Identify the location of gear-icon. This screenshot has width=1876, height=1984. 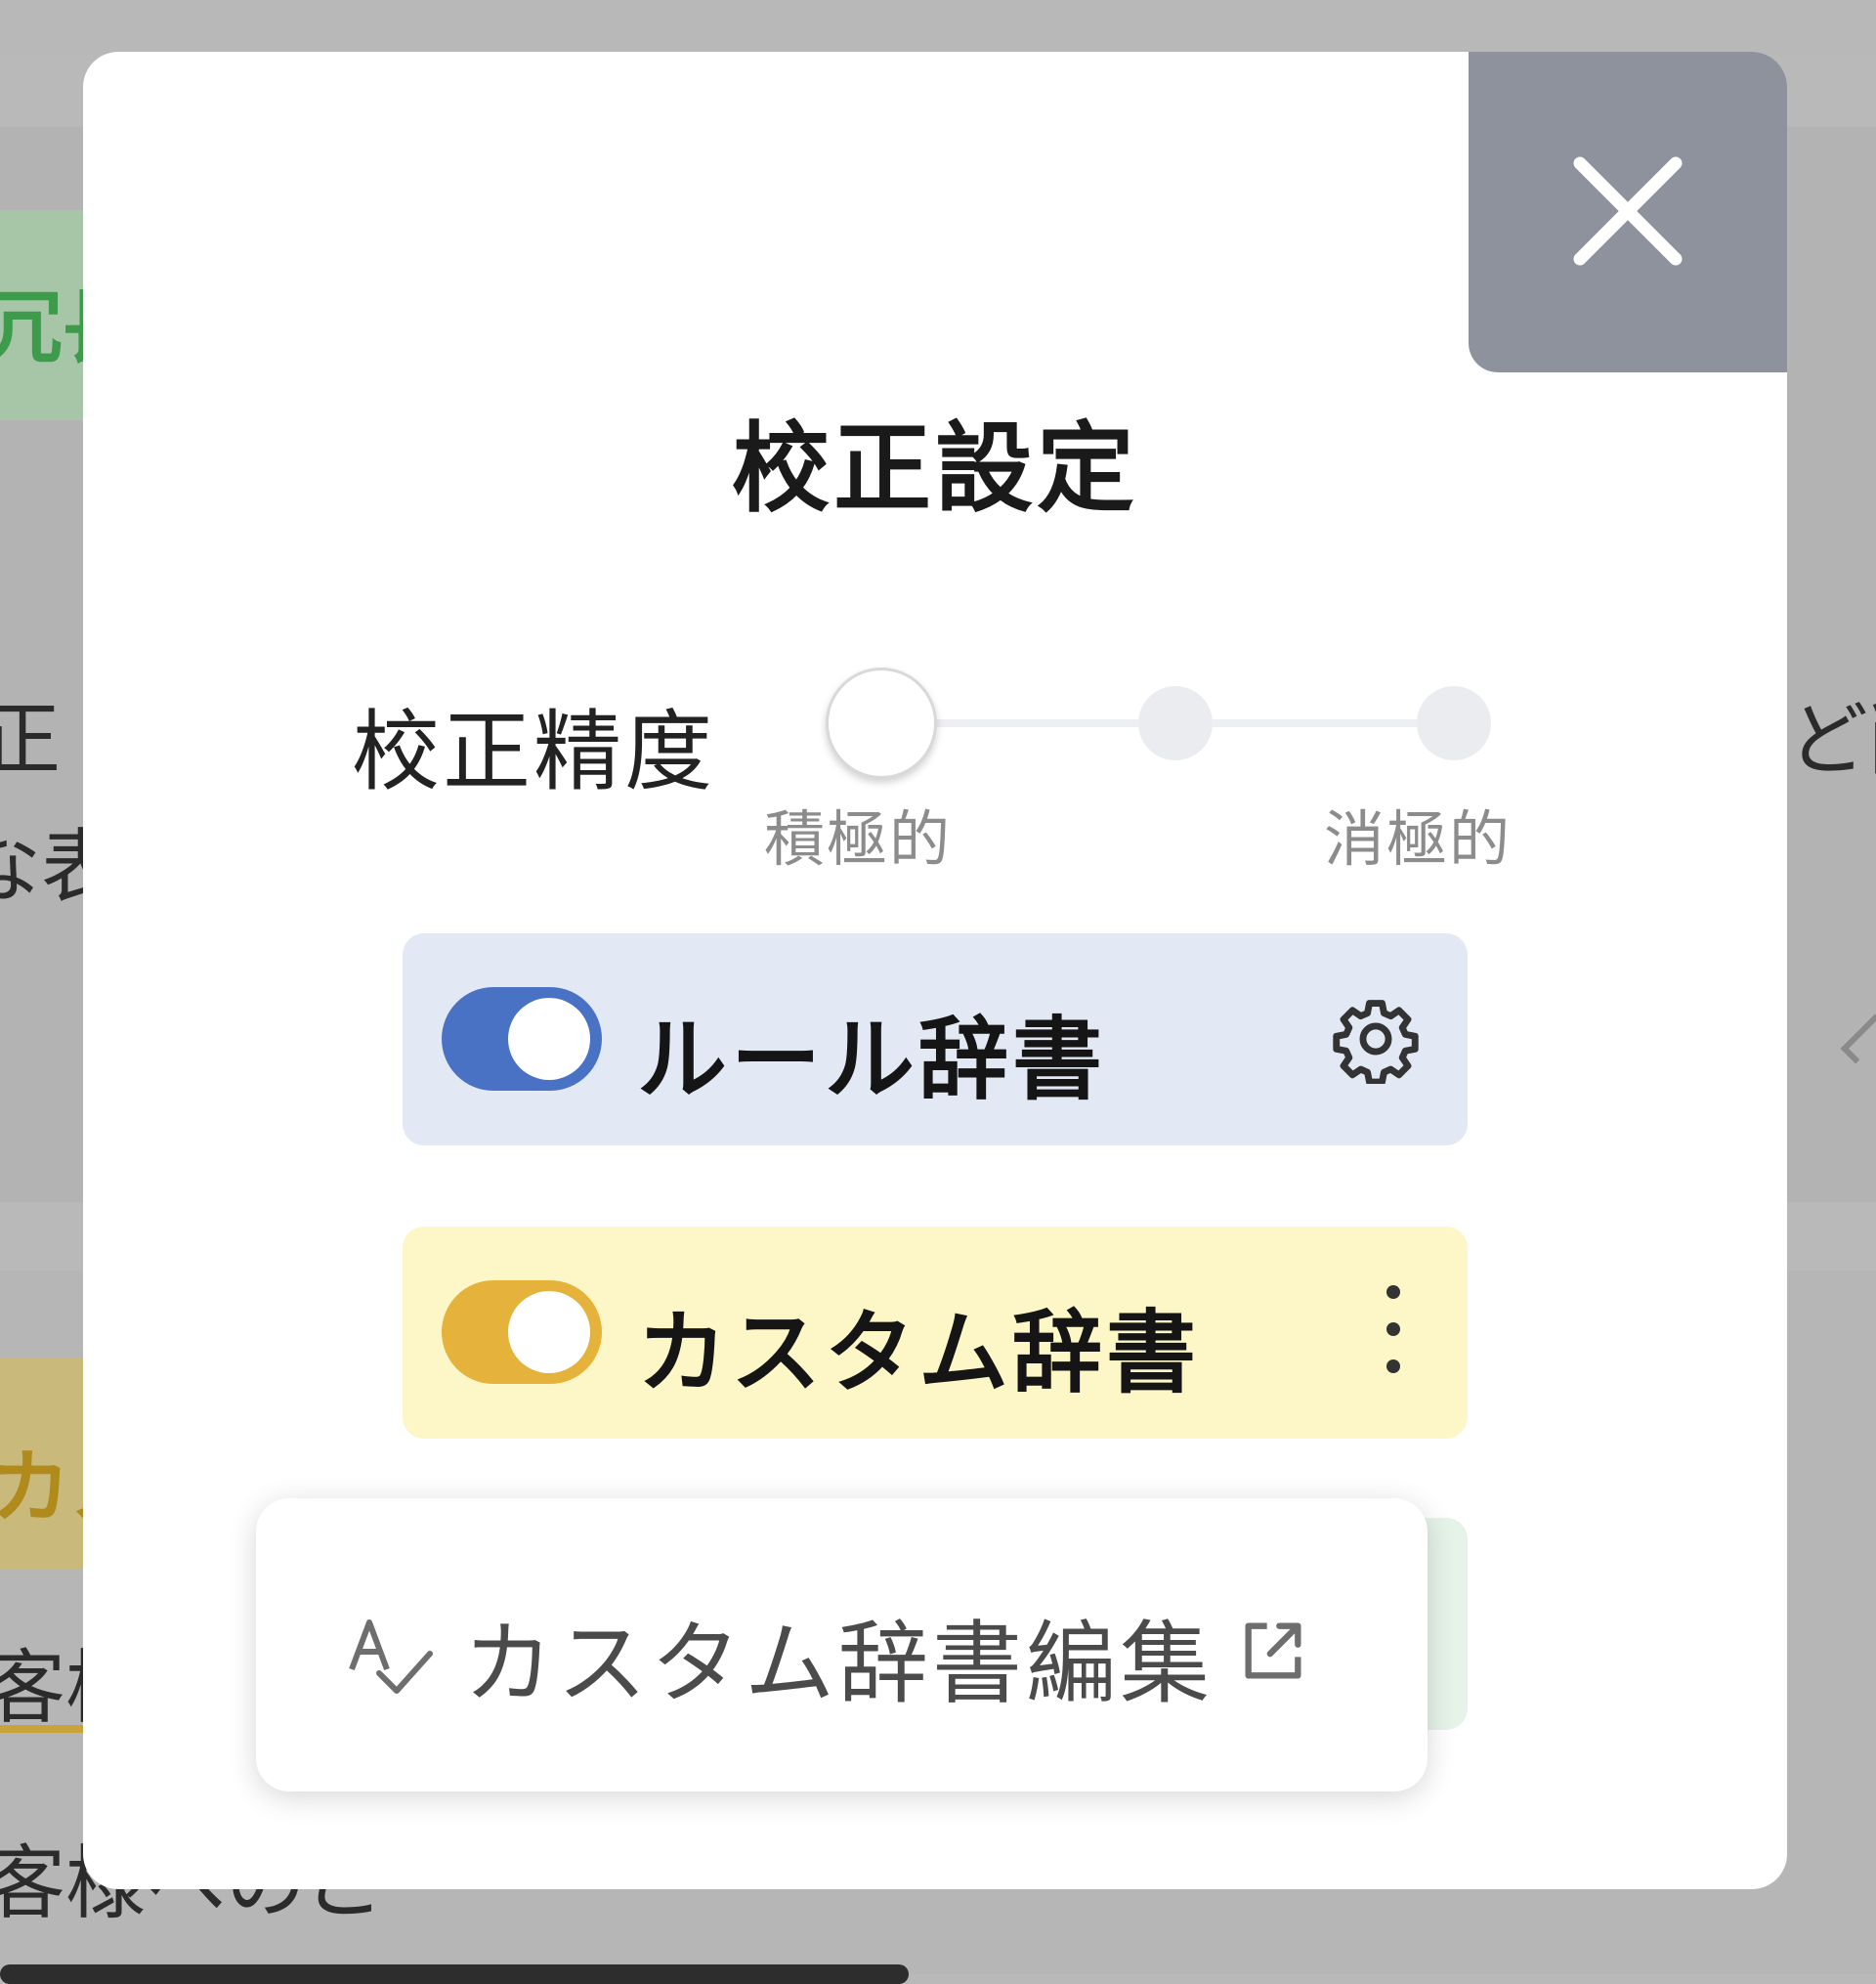
(1376, 1039).